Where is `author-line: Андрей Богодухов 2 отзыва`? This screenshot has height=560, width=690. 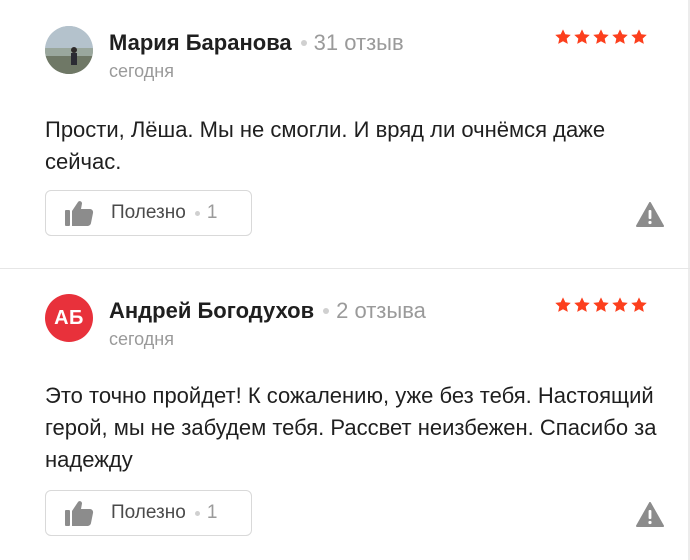 author-line: Андрей Богодухов 2 отзыва is located at coordinates (267, 311).